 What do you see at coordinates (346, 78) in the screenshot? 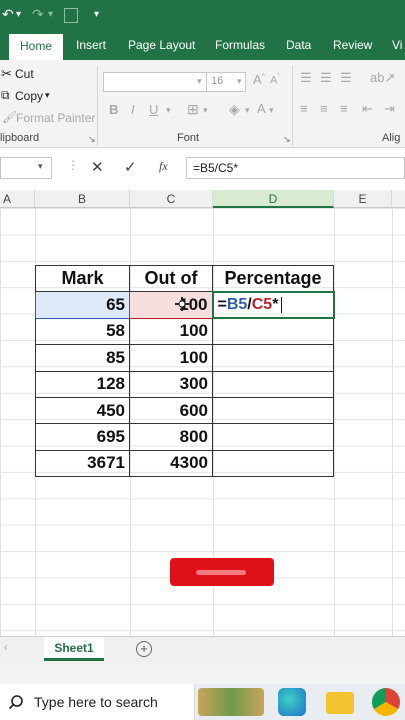
I see `align-bottom-icon: ☰` at bounding box center [346, 78].